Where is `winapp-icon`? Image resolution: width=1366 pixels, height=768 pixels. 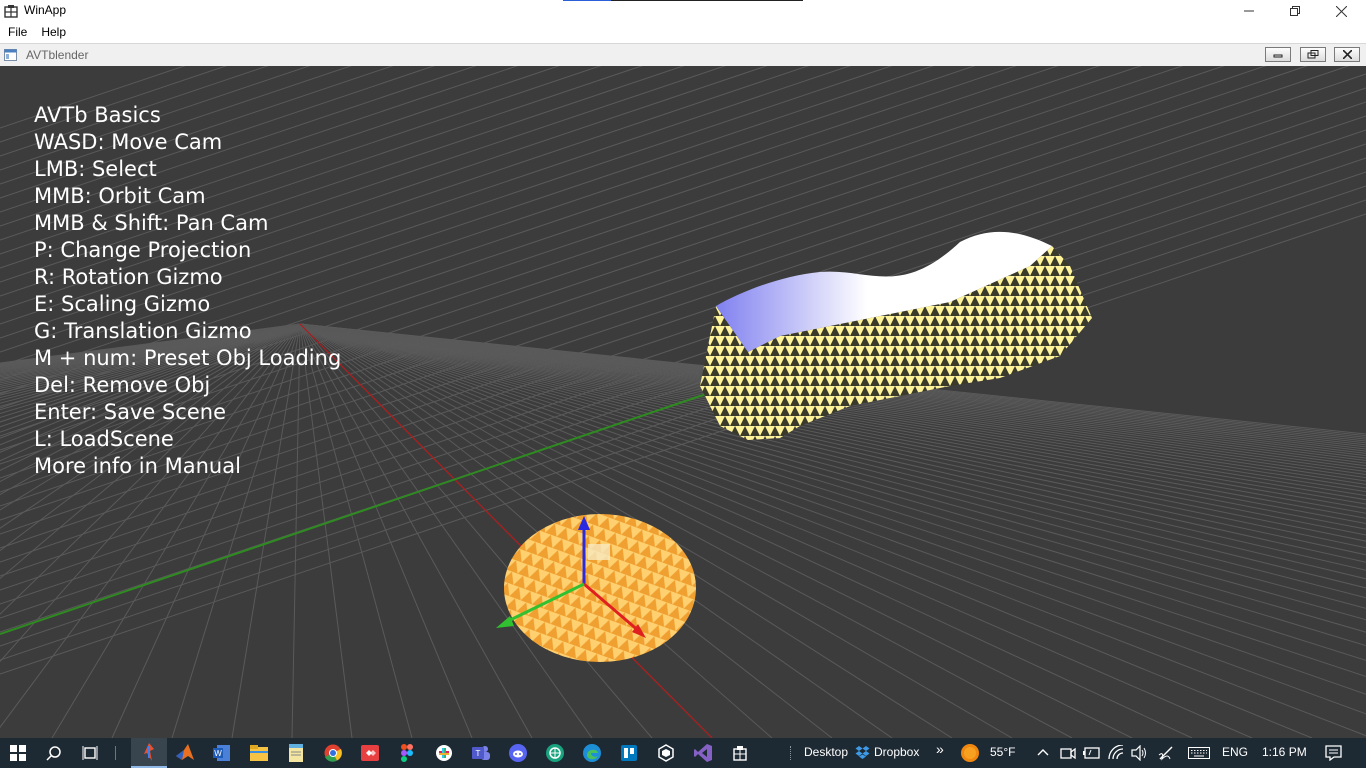
winapp-icon is located at coordinates (740, 753).